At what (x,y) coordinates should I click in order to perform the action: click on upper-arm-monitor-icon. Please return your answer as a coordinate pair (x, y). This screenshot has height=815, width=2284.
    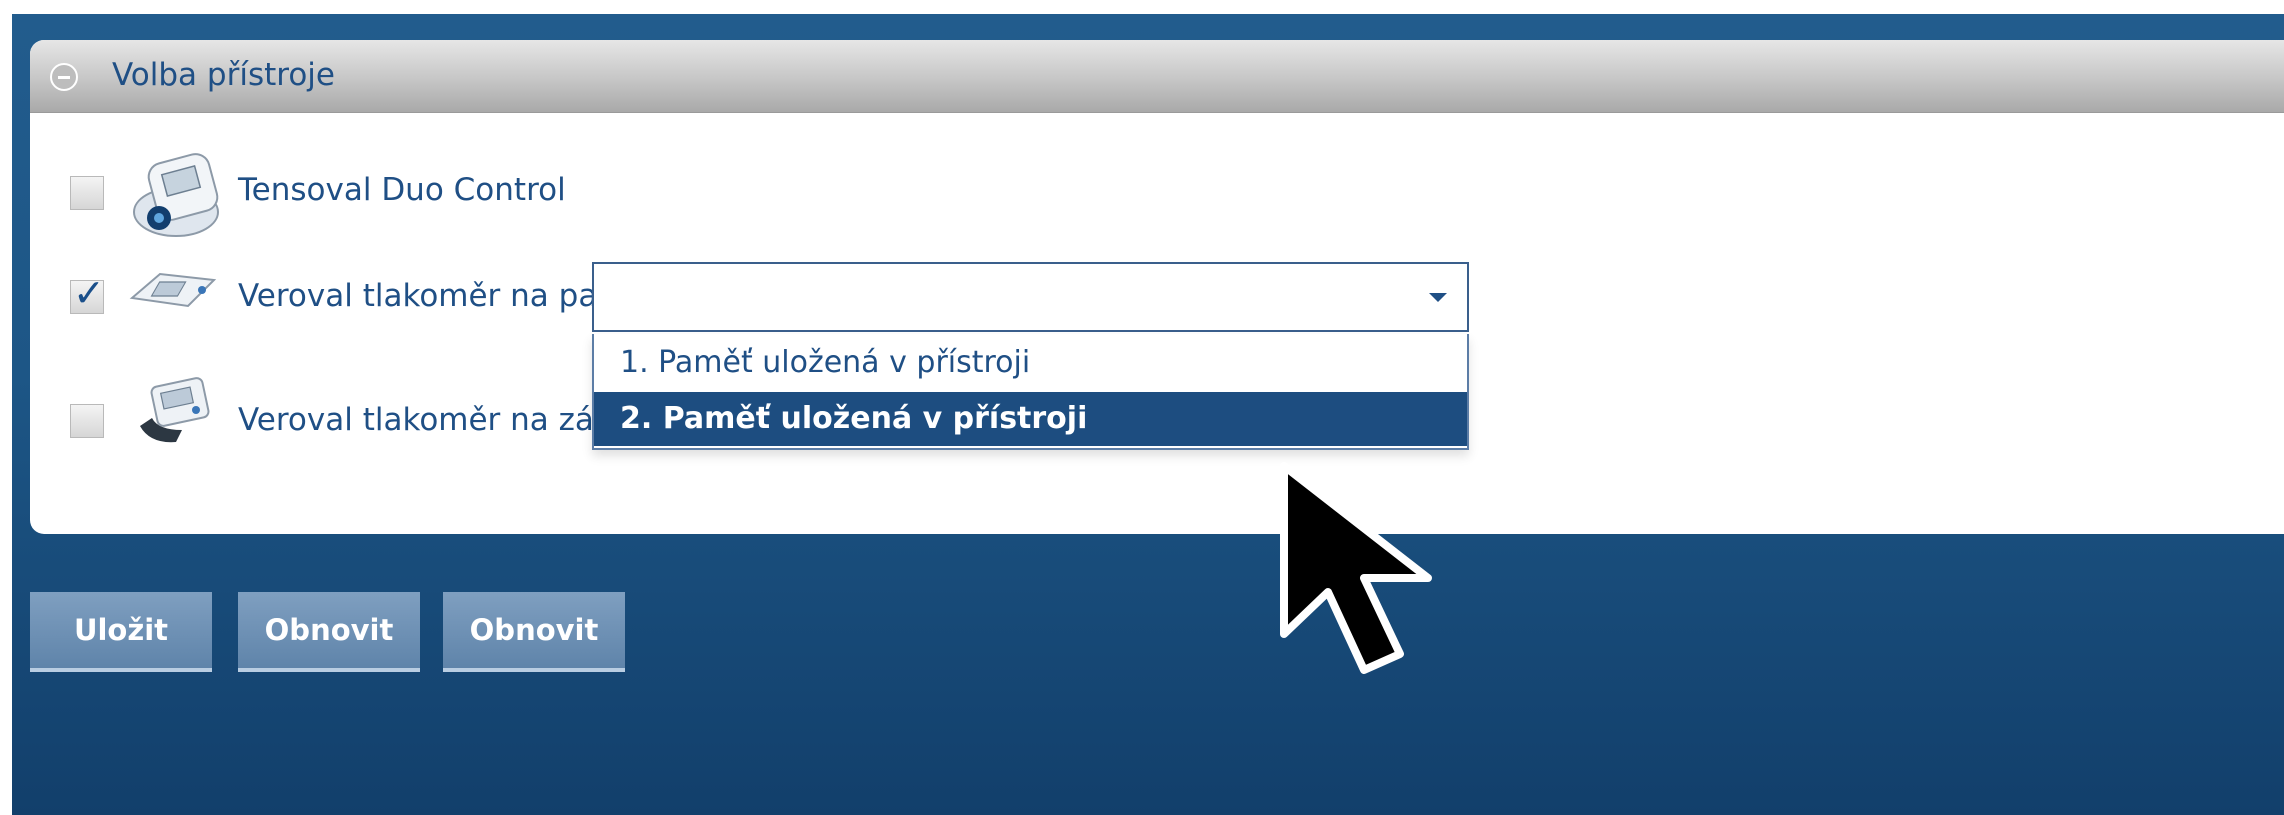
    Looking at the image, I should click on (174, 291).